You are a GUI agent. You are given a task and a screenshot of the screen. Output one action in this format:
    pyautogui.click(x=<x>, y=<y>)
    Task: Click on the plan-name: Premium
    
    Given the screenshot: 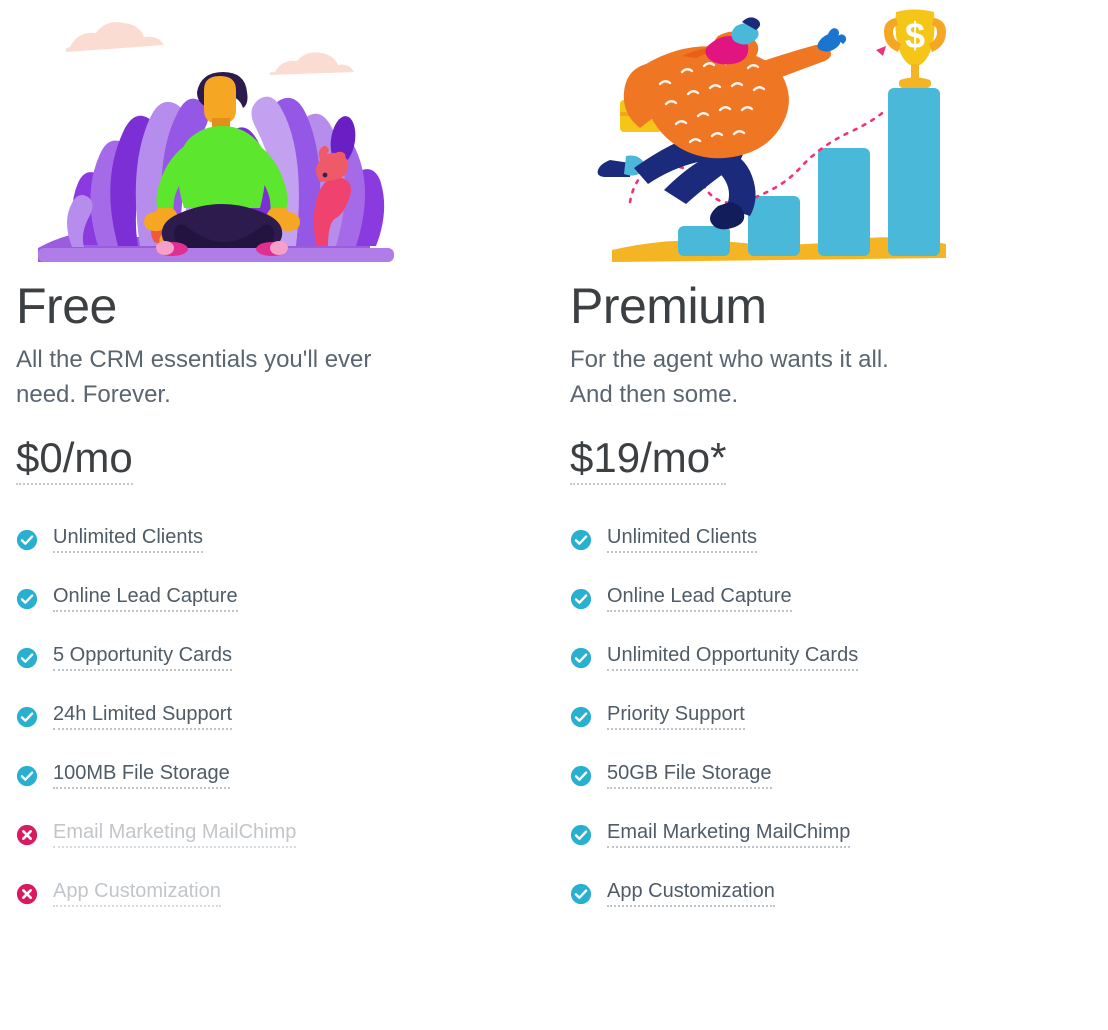 What is the action you would take?
    pyautogui.click(x=668, y=306)
    